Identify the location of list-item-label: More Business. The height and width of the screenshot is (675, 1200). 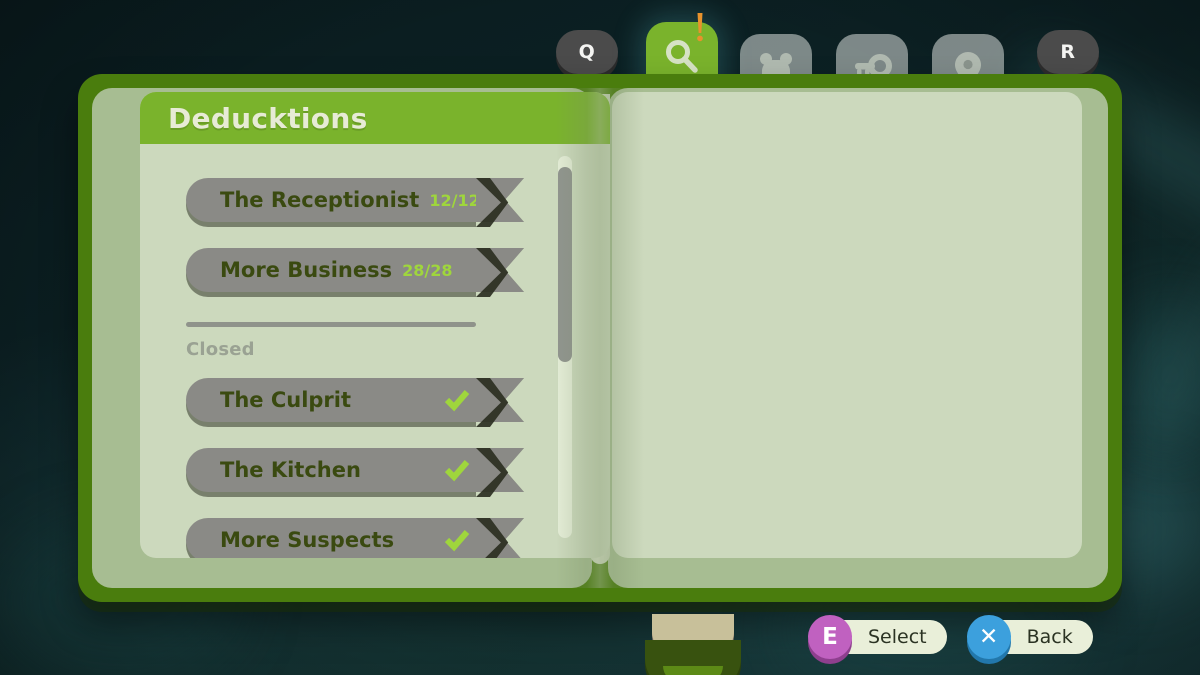
(306, 270).